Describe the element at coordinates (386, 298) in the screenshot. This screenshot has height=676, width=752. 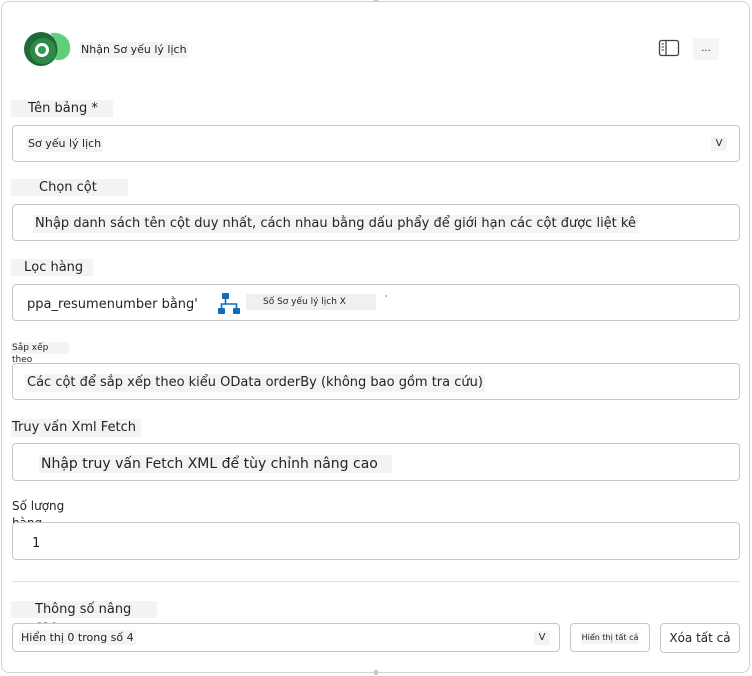
I see `token-suffix: '` at that location.